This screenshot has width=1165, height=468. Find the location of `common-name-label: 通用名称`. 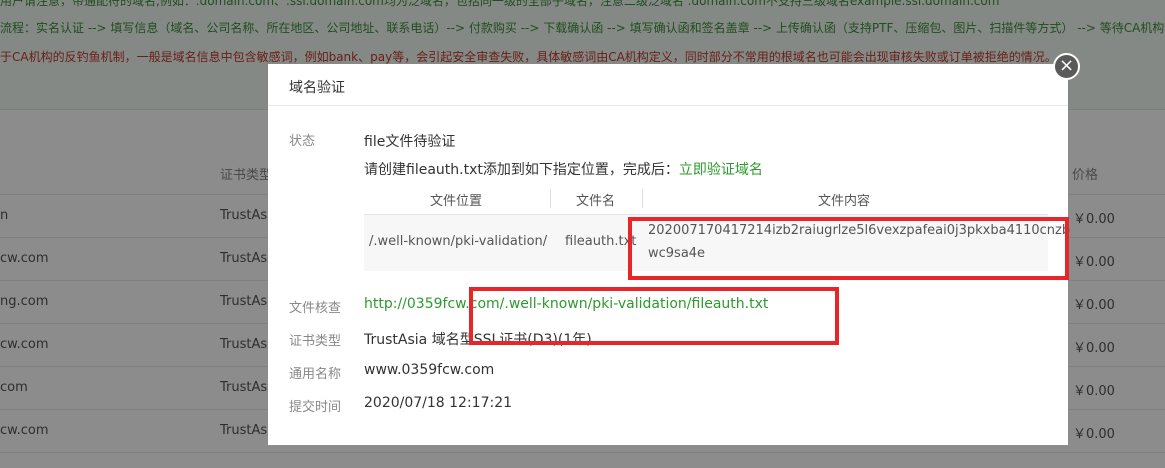

common-name-label: 通用名称 is located at coordinates (315, 374).